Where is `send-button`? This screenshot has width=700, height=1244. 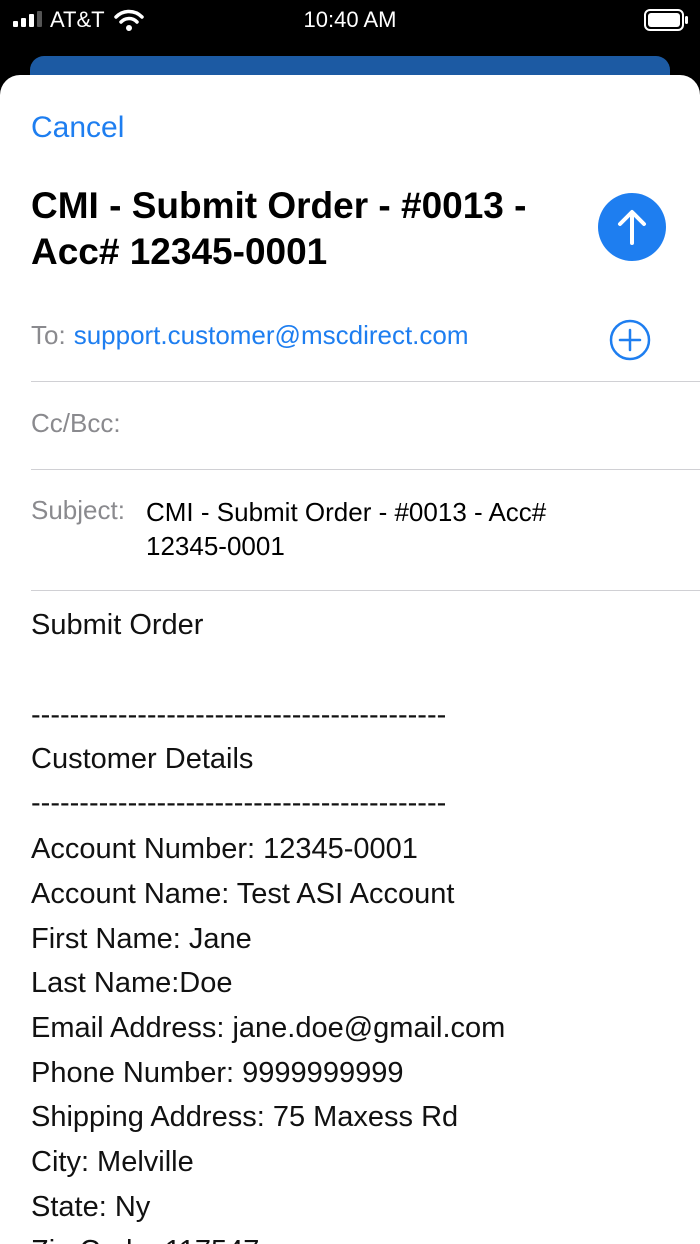
send-button is located at coordinates (632, 227).